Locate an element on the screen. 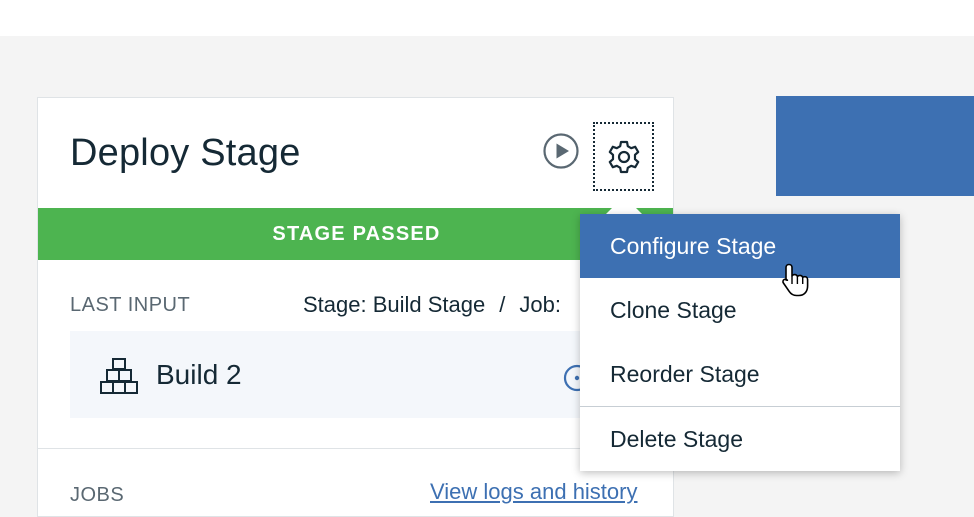 Image resolution: width=974 pixels, height=517 pixels. run-stage-button is located at coordinates (561, 151).